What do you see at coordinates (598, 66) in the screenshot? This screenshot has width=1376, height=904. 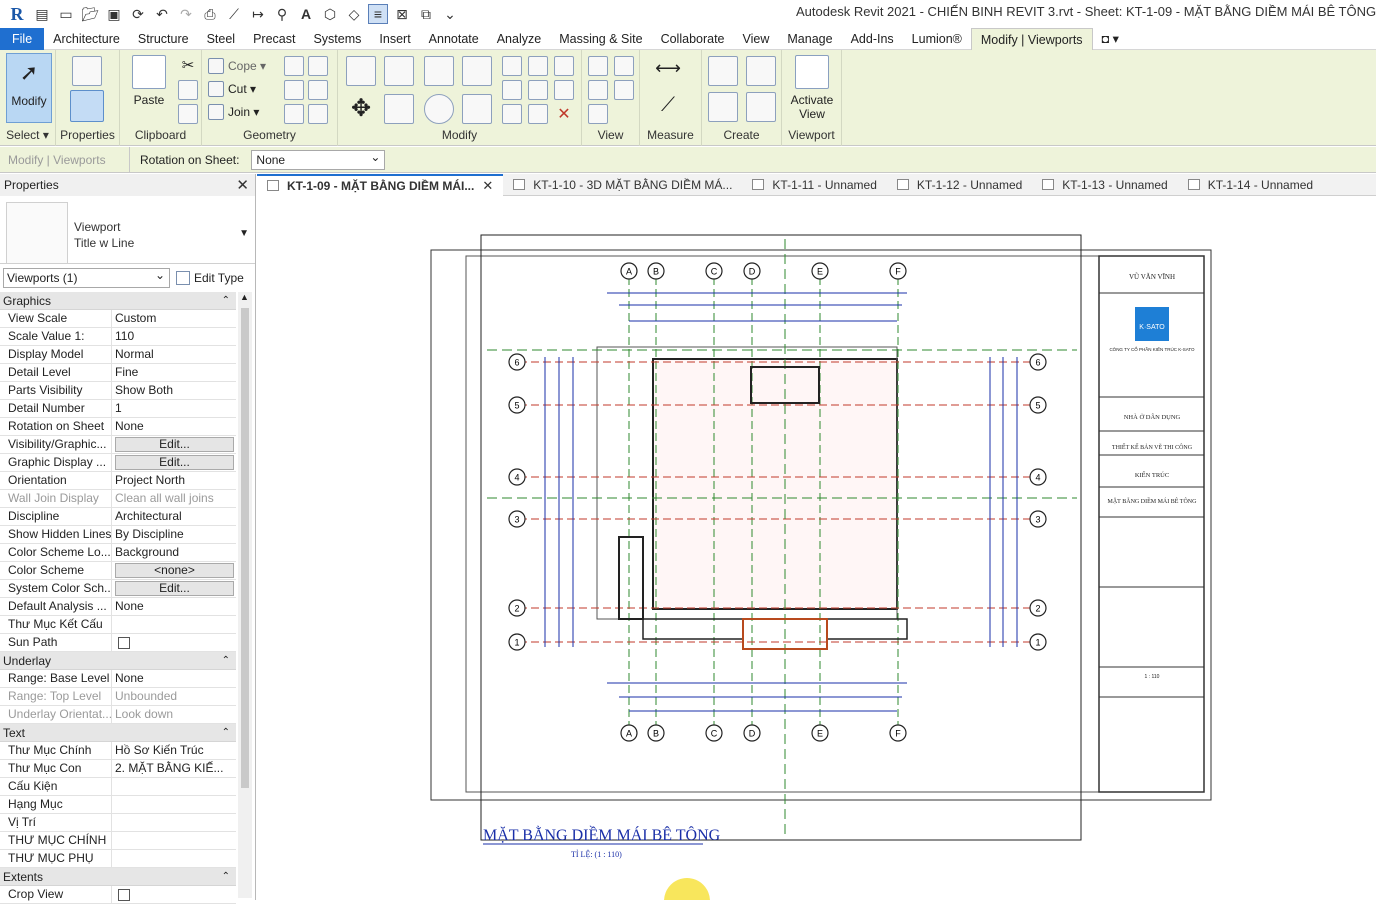 I see `hide-element-icon` at bounding box center [598, 66].